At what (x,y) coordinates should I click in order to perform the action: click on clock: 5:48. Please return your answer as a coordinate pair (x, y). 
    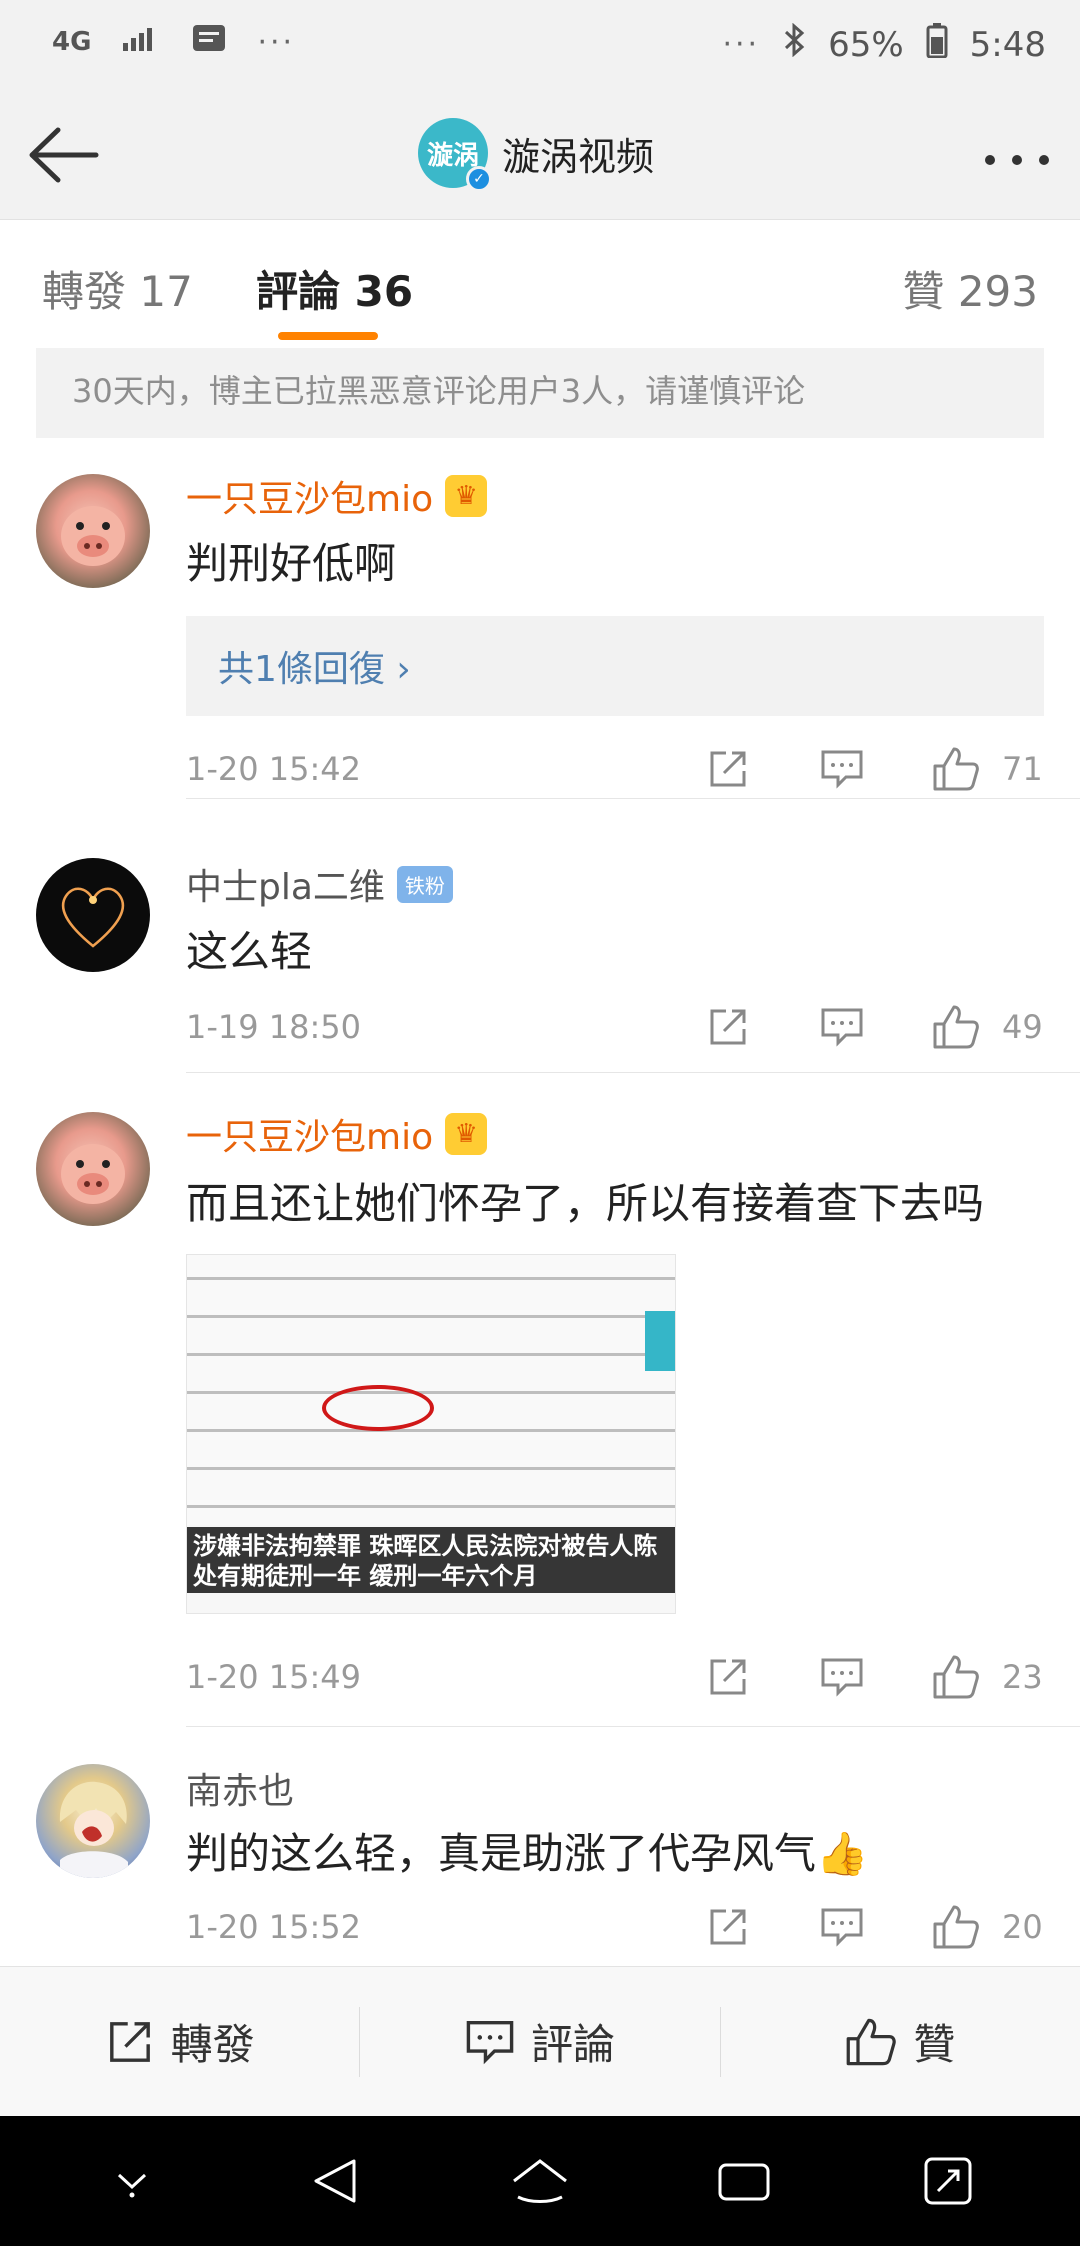
    Looking at the image, I should click on (1007, 44).